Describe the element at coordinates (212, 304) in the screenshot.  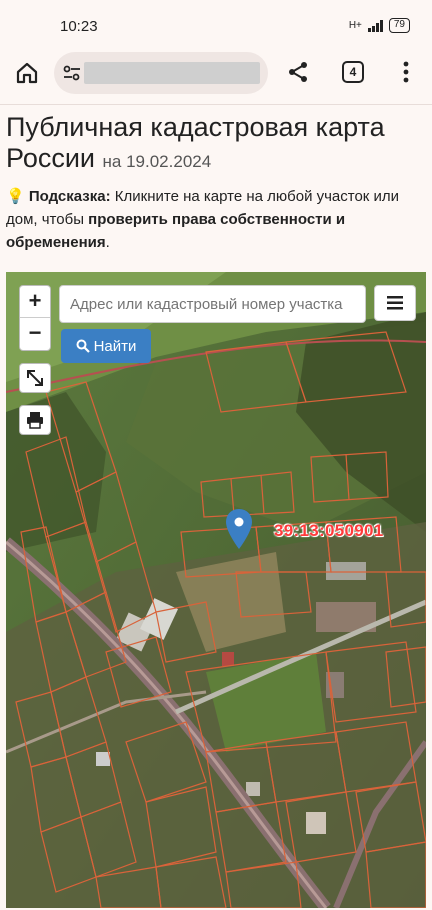
I see `map-search-input` at that location.